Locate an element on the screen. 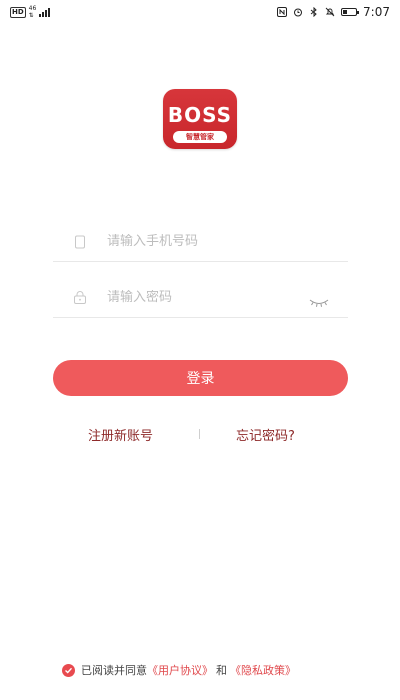  password-input is located at coordinates (207, 297).